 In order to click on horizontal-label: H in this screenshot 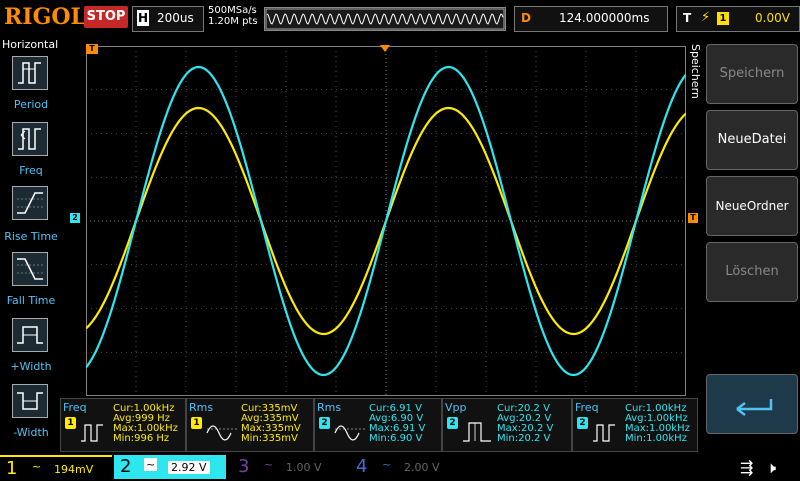, I will do `click(143, 18)`.